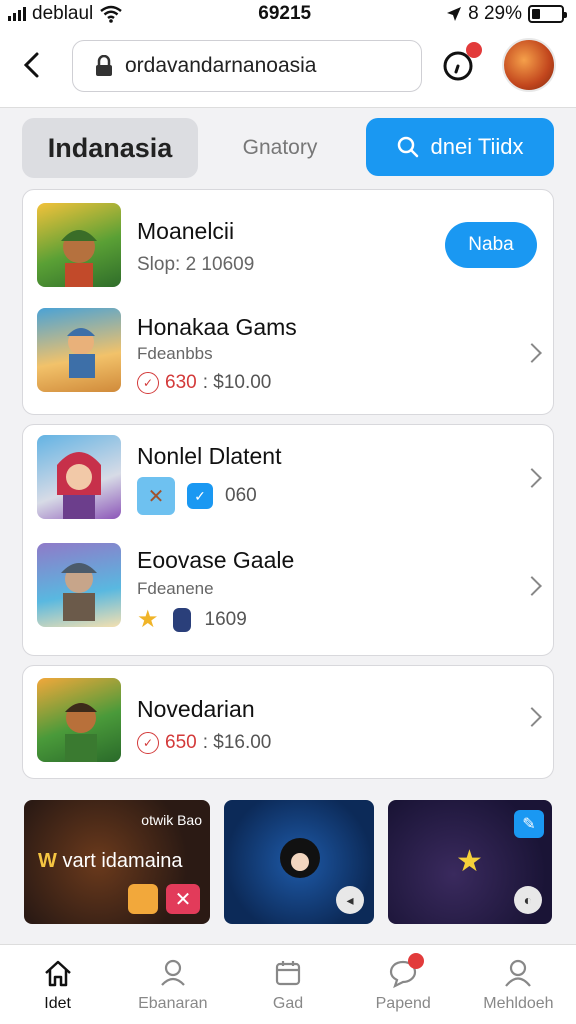  Describe the element at coordinates (183, 899) in the screenshot. I see `close-icon: ✕` at that location.